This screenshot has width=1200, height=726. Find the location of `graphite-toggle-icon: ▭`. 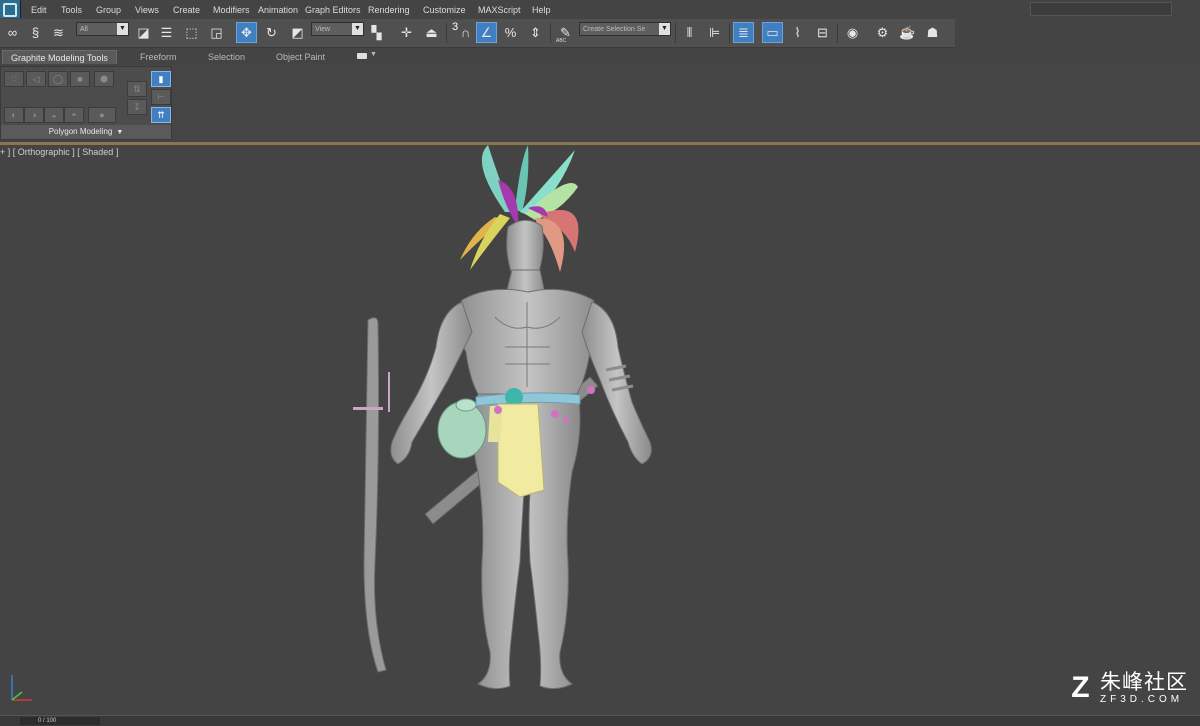

graphite-toggle-icon: ▭ is located at coordinates (772, 32).